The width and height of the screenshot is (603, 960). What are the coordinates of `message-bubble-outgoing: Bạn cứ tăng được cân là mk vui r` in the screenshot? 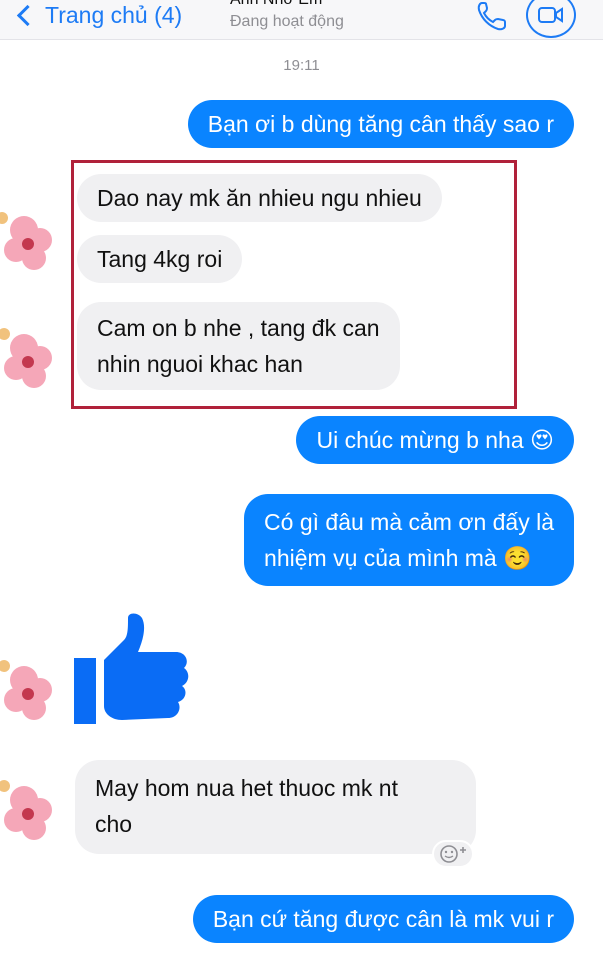 It's located at (383, 919).